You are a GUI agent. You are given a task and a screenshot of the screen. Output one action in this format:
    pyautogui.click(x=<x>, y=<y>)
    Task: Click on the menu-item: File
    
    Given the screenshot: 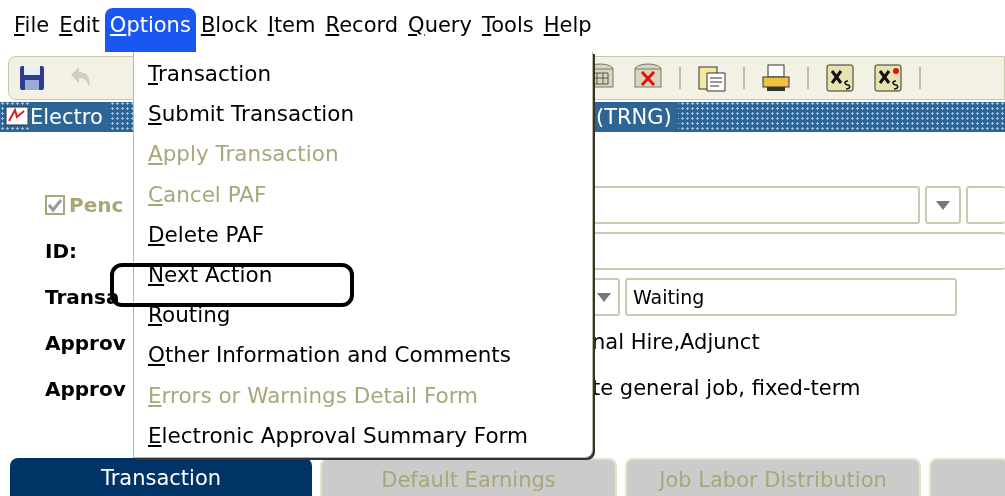 What is the action you would take?
    pyautogui.click(x=32, y=30)
    